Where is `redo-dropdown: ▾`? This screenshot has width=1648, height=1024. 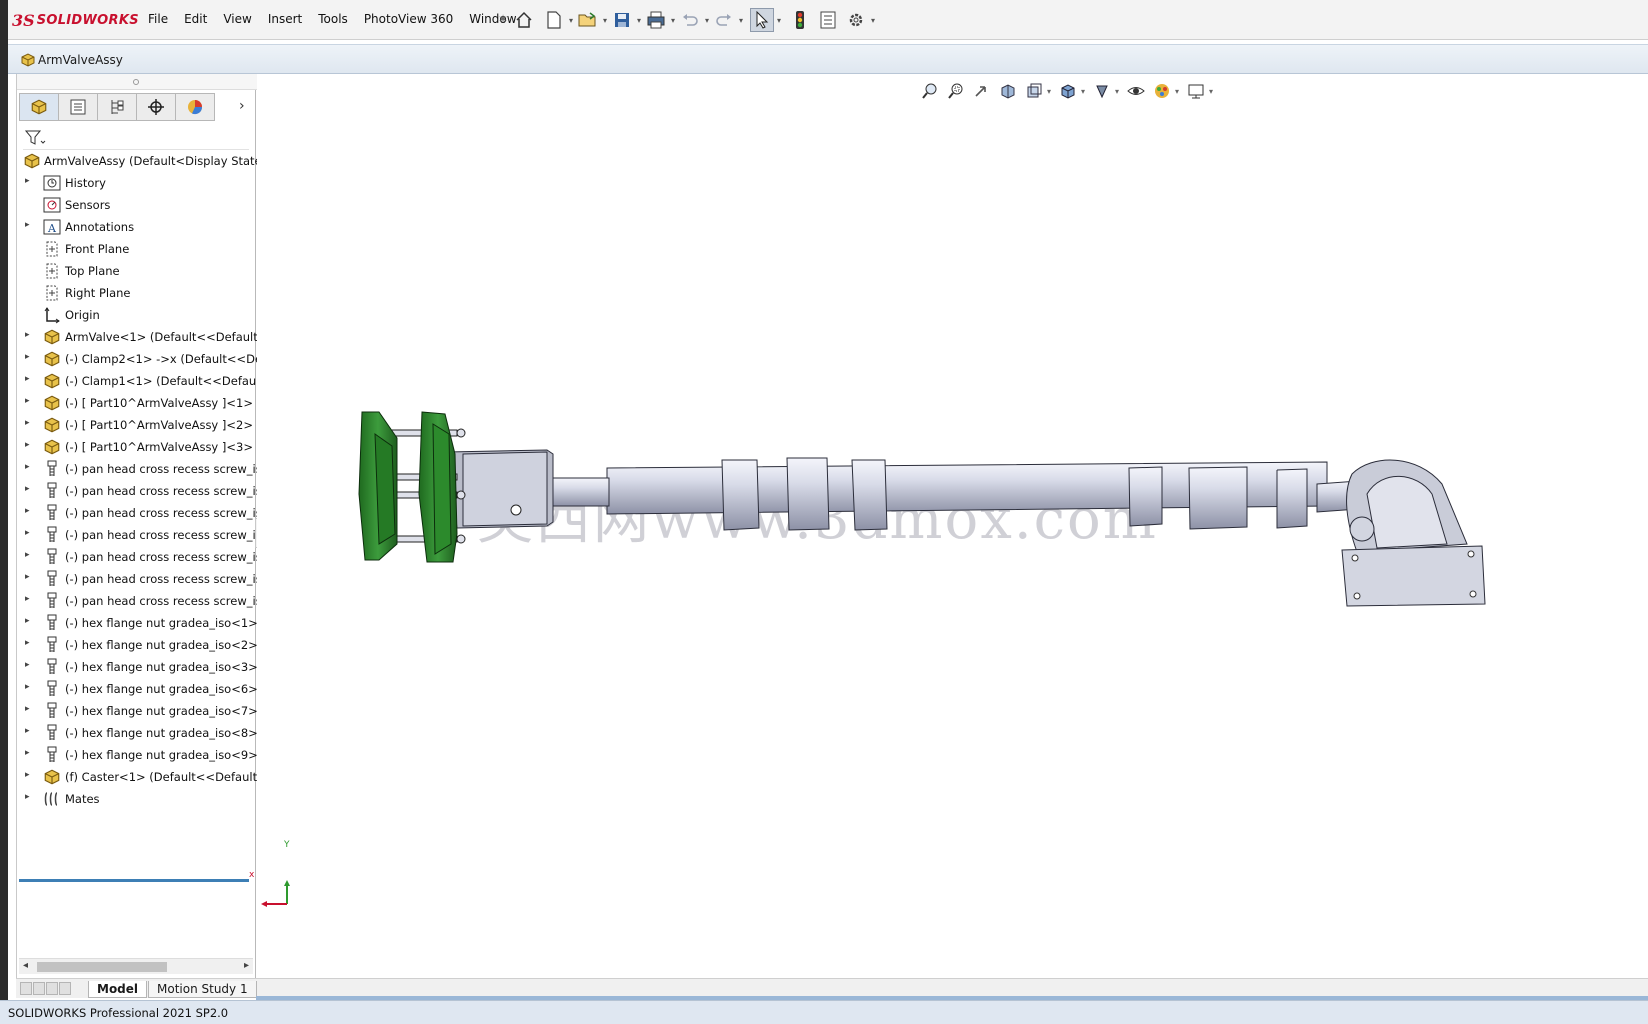
redo-dropdown: ▾ is located at coordinates (741, 20).